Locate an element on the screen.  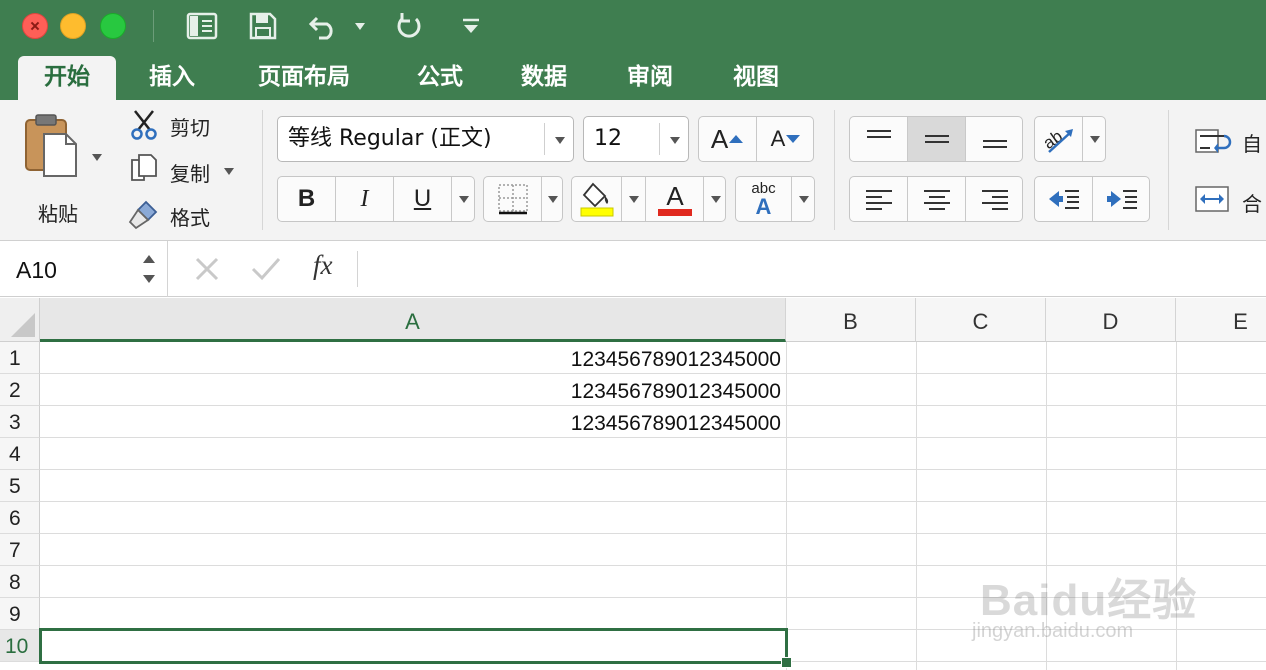
active-cell-a10 is located at coordinates (415, 648).